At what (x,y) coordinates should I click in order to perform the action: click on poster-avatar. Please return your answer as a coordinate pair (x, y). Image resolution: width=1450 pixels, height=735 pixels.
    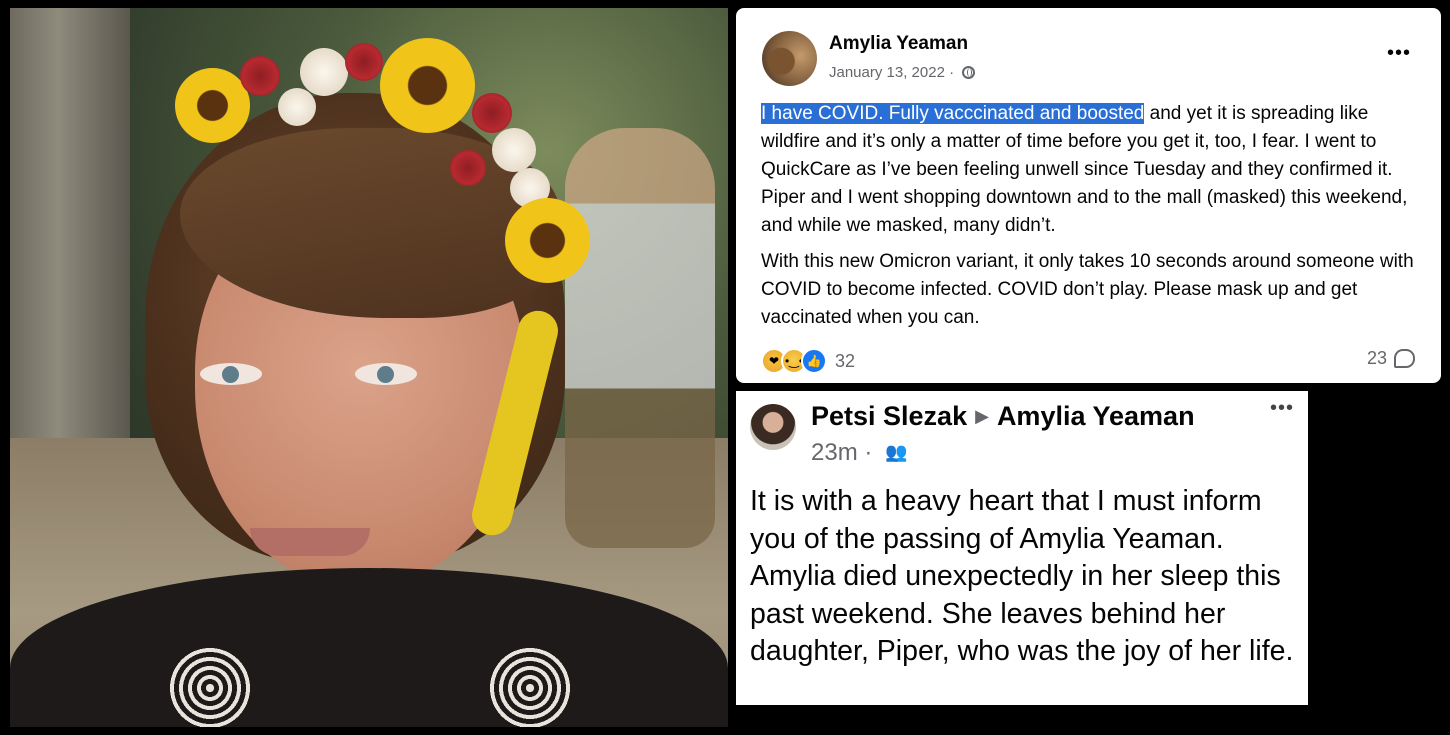
    Looking at the image, I should click on (773, 427).